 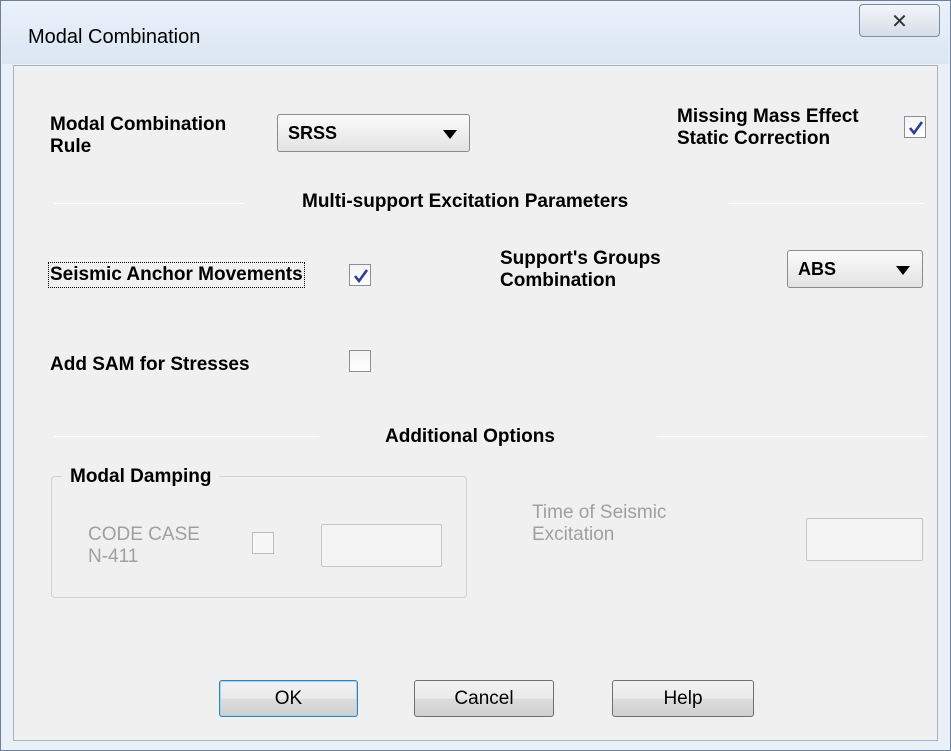 What do you see at coordinates (150, 364) in the screenshot?
I see `add-sam-label: Add SAM for Stresses` at bounding box center [150, 364].